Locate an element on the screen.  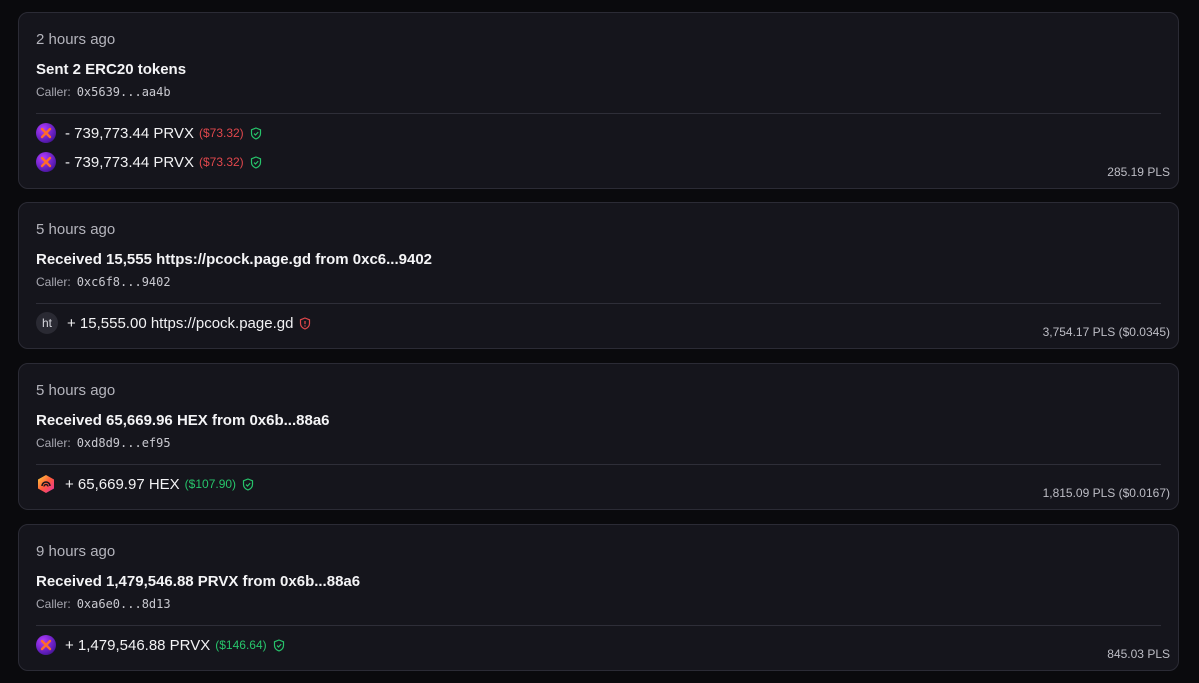
ht-token-icon: ht is located at coordinates (47, 323).